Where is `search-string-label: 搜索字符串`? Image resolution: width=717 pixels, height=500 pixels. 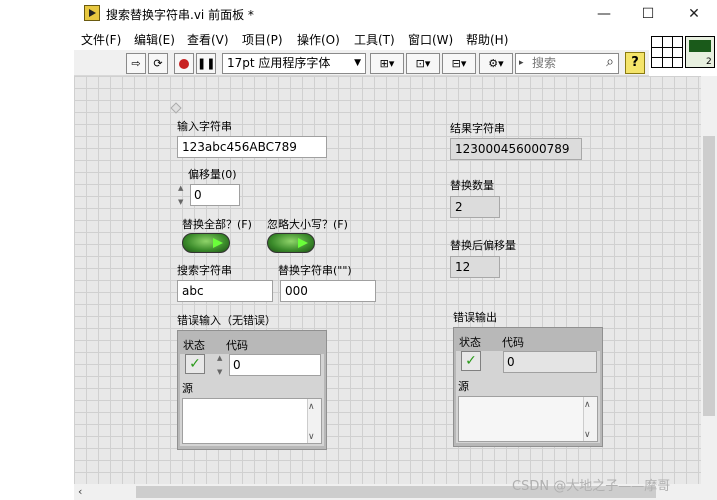
search-string-label: 搜索字符串 is located at coordinates (204, 270).